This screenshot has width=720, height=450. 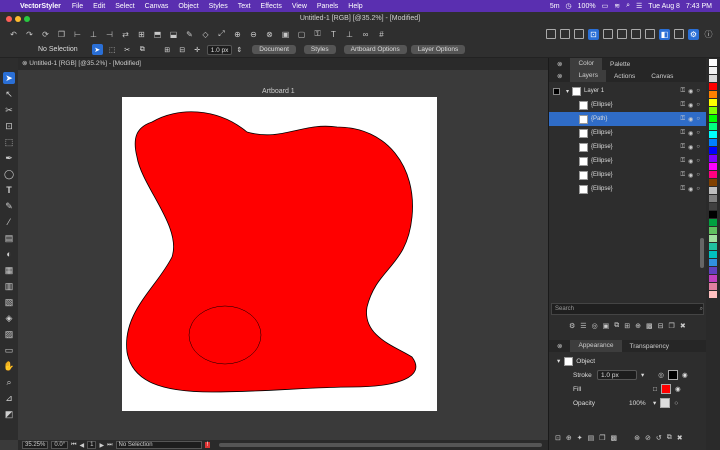 I want to click on warning-icon: !, so click(x=207, y=445).